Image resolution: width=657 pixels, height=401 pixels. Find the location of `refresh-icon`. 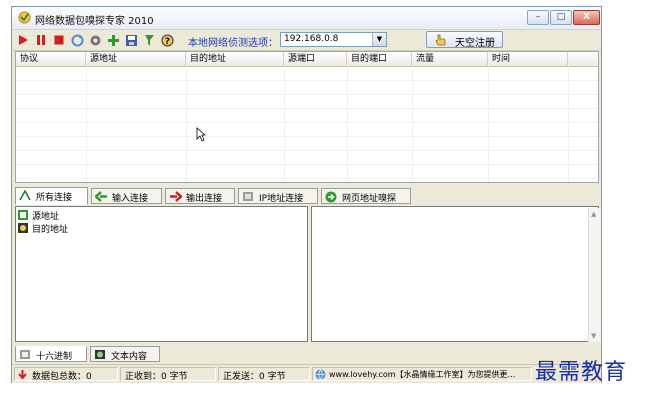

refresh-icon is located at coordinates (77, 40).